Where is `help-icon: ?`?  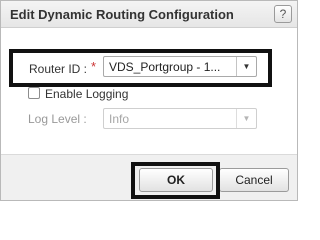 help-icon: ? is located at coordinates (283, 14).